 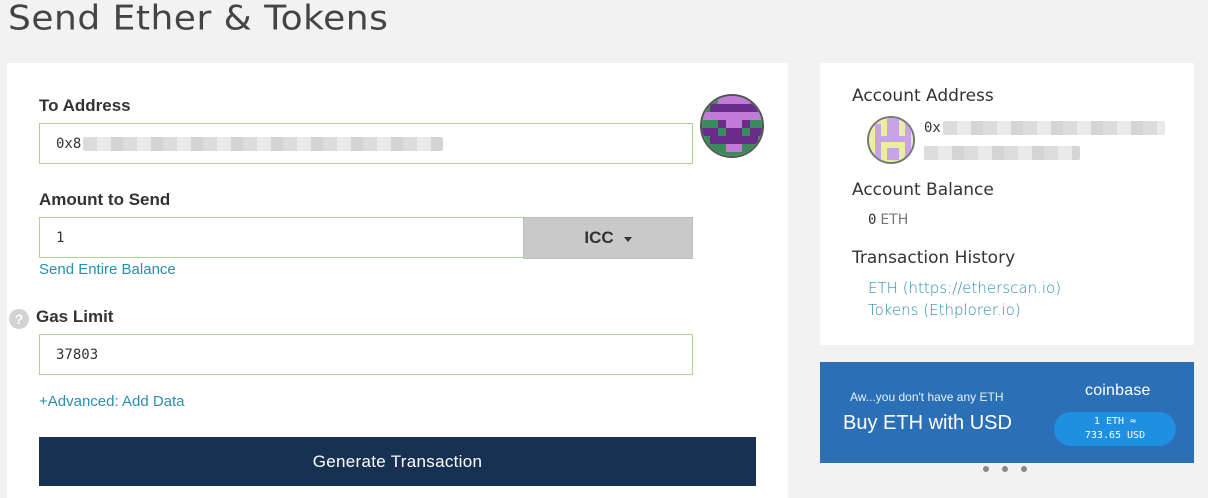 I want to click on generate-transaction-button: Generate Transaction, so click(x=397, y=461).